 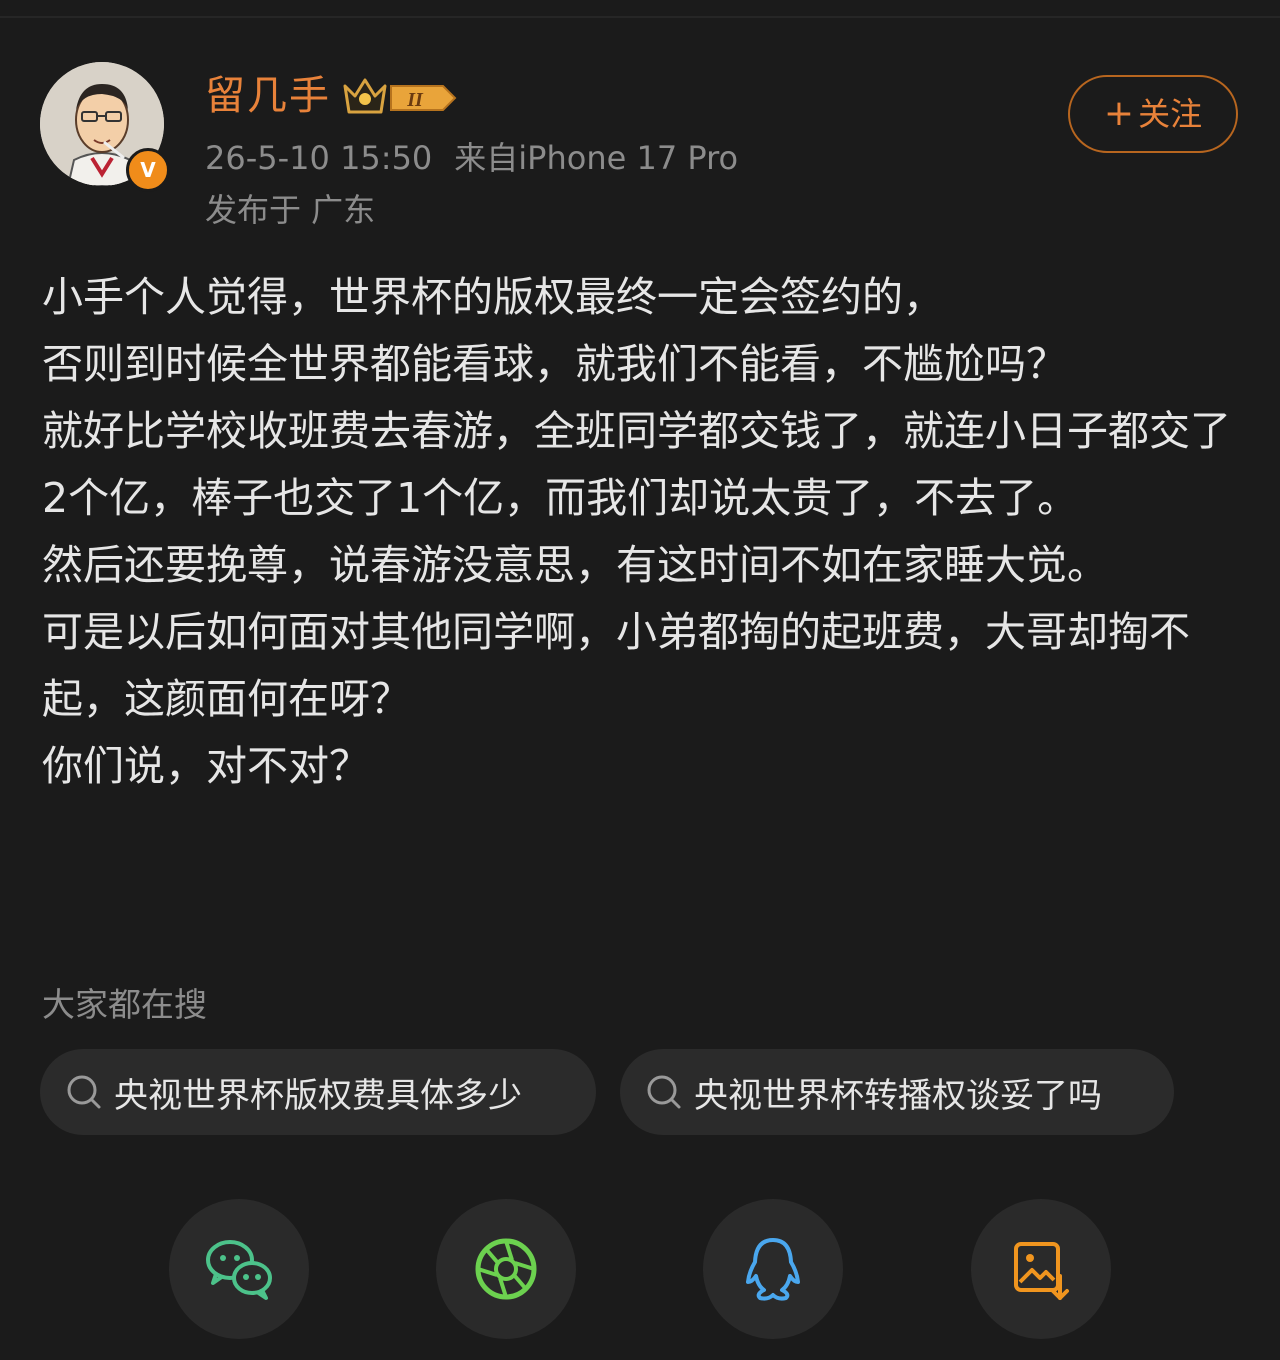 What do you see at coordinates (268, 96) in the screenshot?
I see `username: 留几手` at bounding box center [268, 96].